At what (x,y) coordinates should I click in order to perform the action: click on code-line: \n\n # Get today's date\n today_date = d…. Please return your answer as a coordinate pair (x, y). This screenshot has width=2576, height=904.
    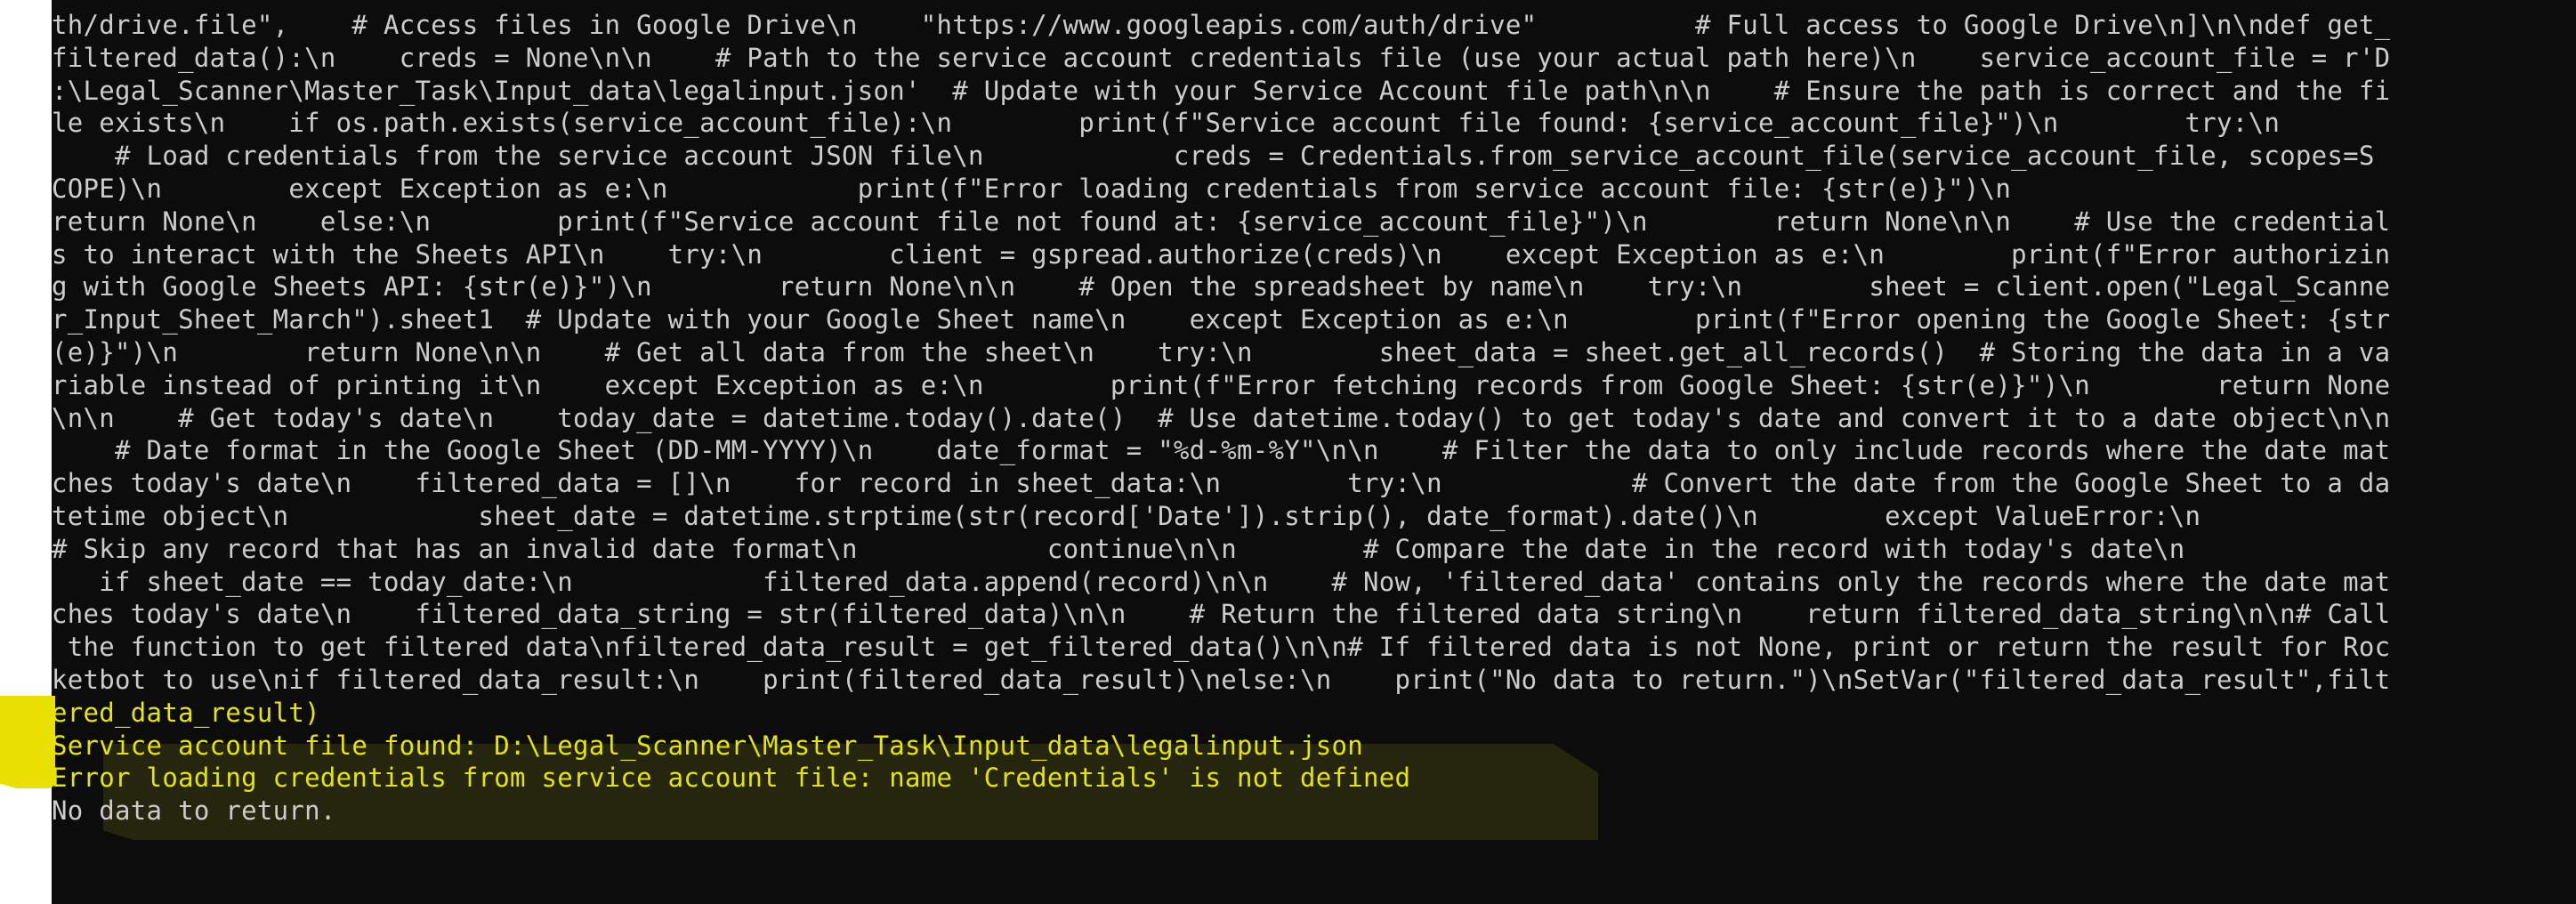
    Looking at the image, I should click on (1221, 417).